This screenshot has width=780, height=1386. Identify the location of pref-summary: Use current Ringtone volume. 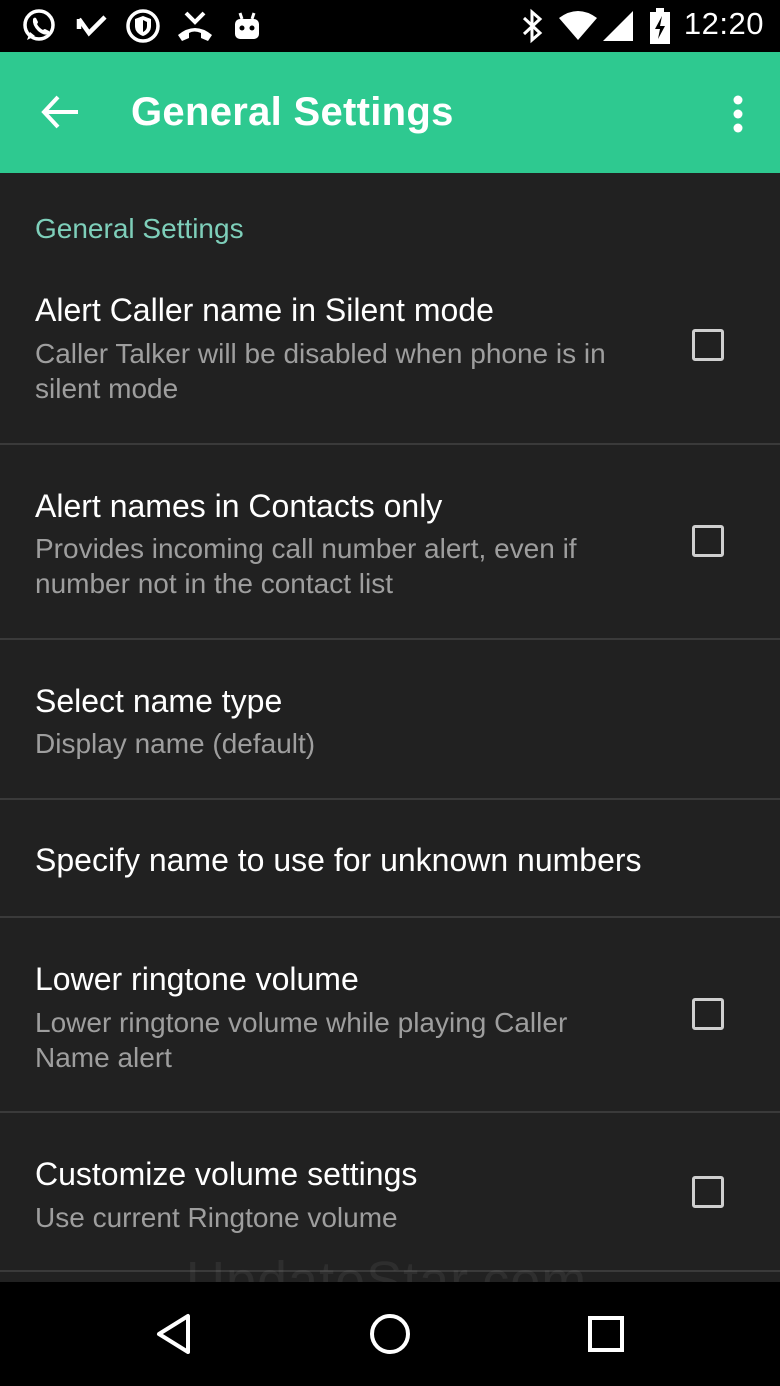
(216, 1217).